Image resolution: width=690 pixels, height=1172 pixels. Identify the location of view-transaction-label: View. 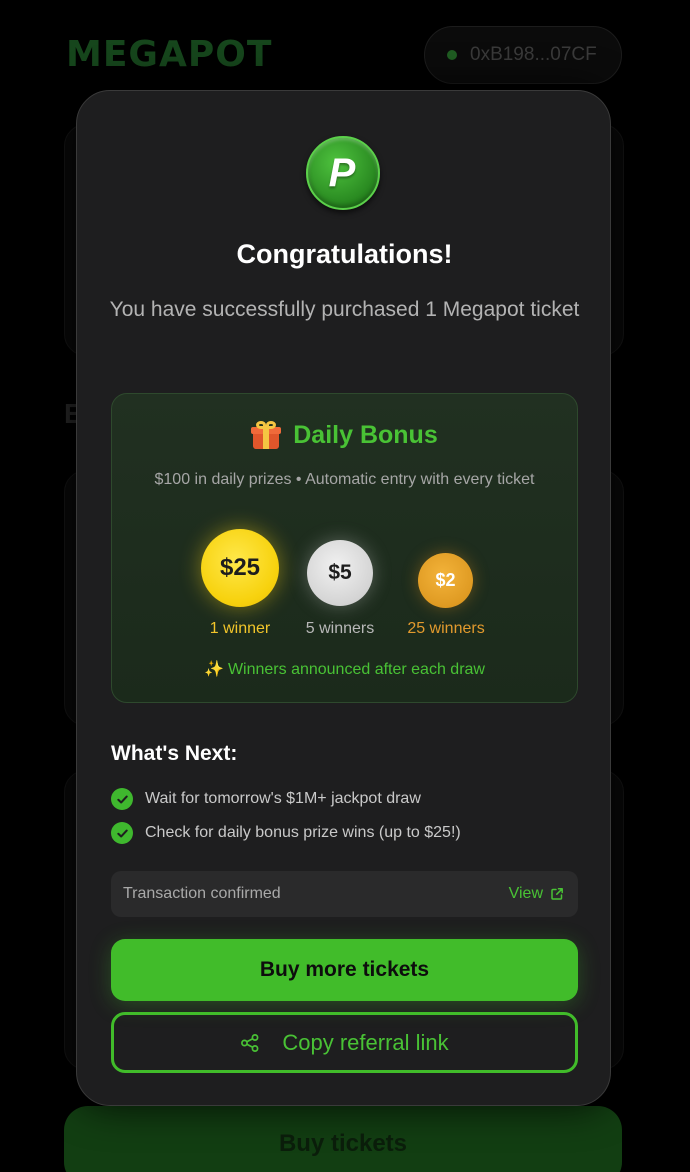
(525, 893).